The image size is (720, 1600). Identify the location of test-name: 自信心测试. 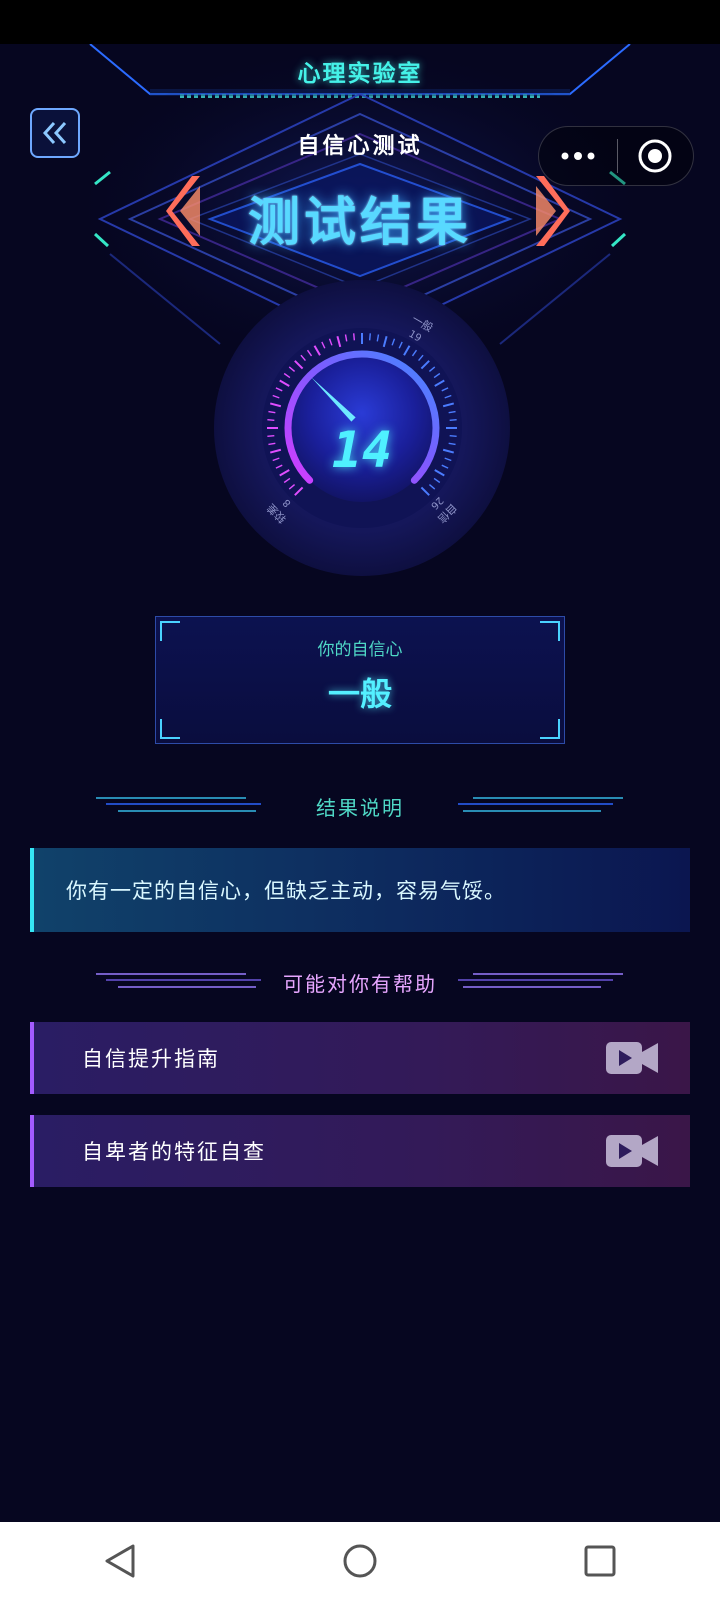
(360, 146).